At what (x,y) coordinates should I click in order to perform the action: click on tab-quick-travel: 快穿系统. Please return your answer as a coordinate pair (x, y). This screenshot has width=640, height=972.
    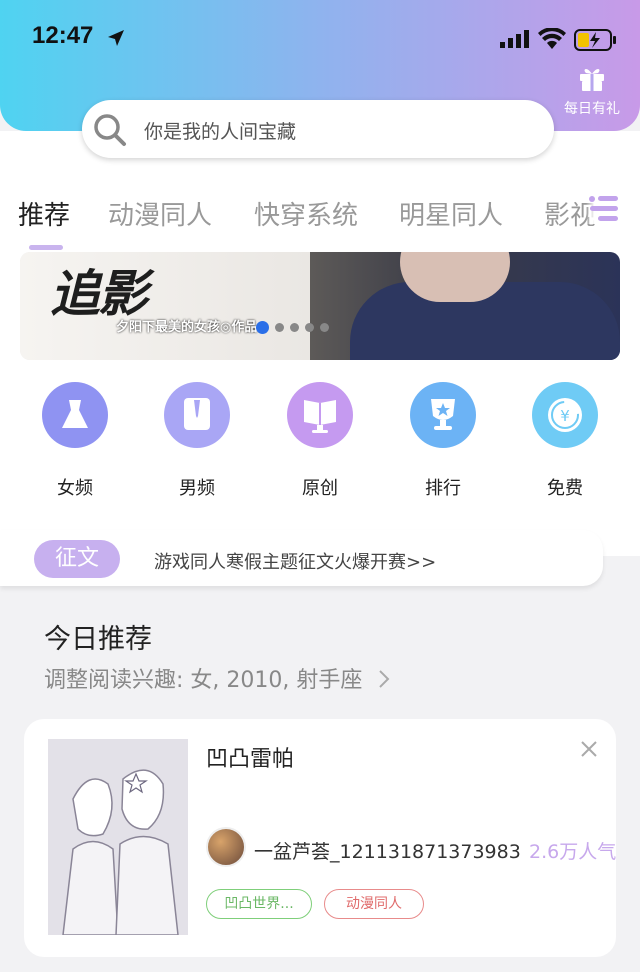
    Looking at the image, I should click on (306, 213).